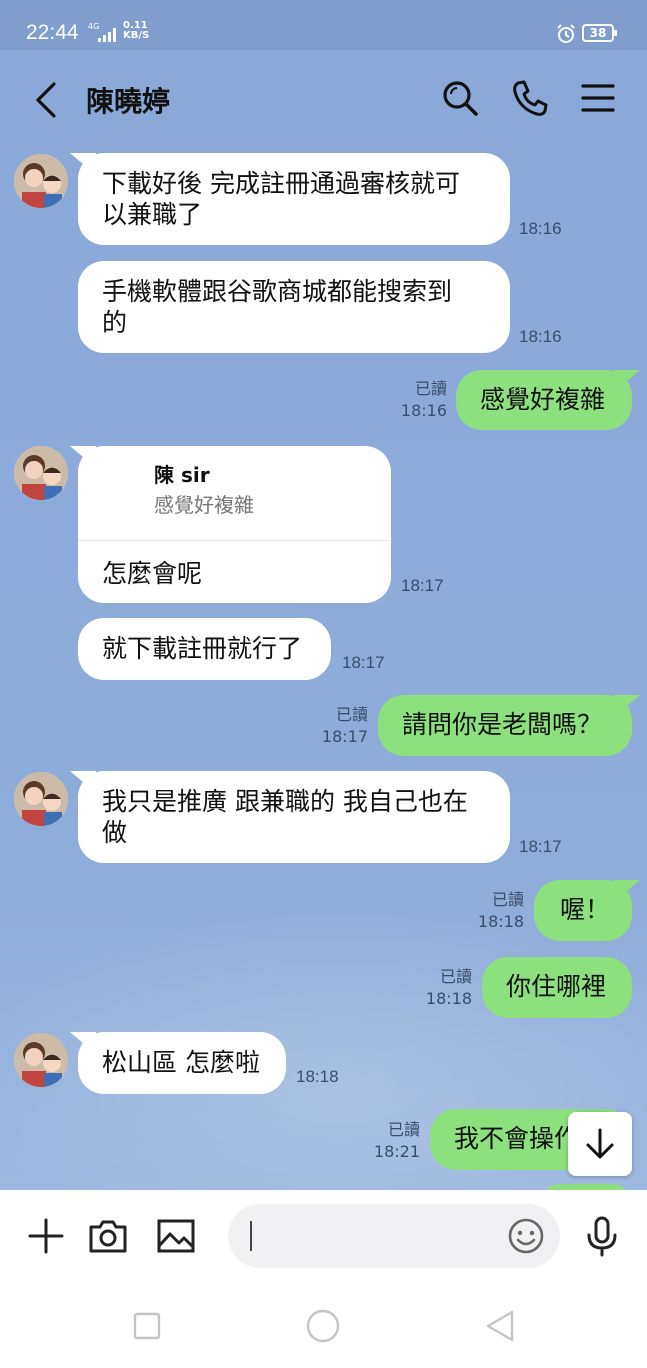 This screenshot has width=647, height=1368. What do you see at coordinates (502, 724) in the screenshot?
I see `message-text: 請問你是老闆嗎？` at bounding box center [502, 724].